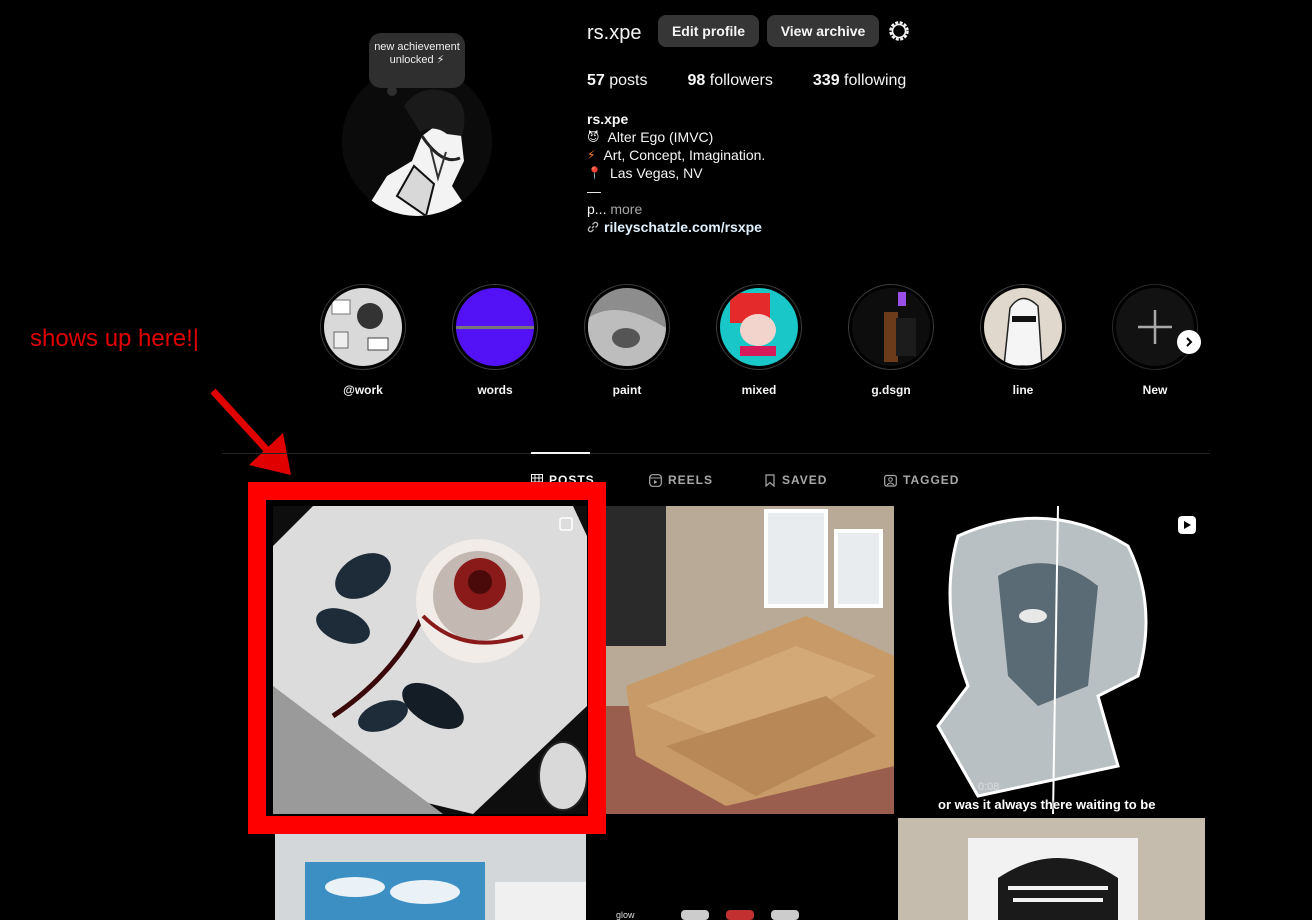  Describe the element at coordinates (417, 141) in the screenshot. I see `profile-avatar` at that location.